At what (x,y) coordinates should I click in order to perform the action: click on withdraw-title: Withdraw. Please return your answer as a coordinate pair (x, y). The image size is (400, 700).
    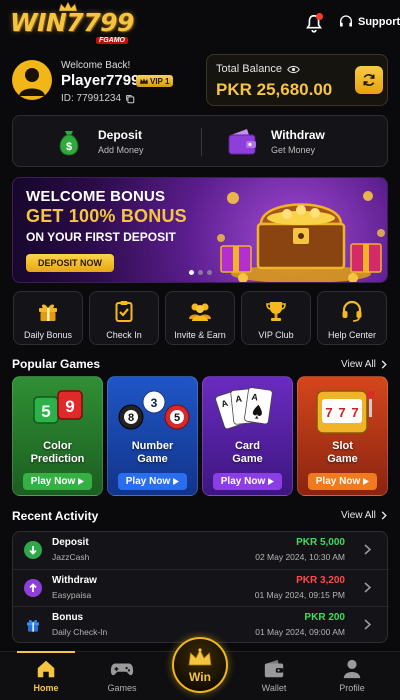
    Looking at the image, I should click on (298, 135).